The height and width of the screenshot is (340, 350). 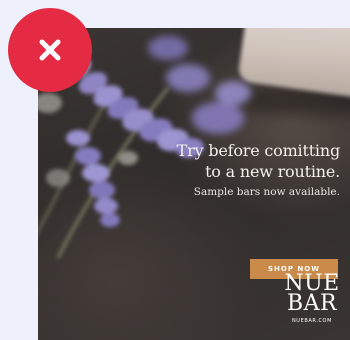 What do you see at coordinates (258, 150) in the screenshot?
I see `headline-line-1: Try before comitting` at bounding box center [258, 150].